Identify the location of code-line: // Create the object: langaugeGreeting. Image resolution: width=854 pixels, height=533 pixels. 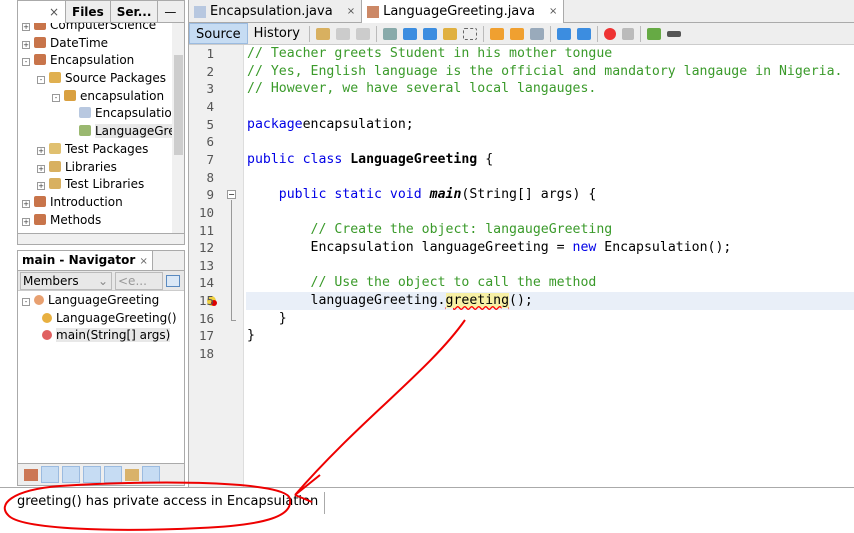
(550, 230).